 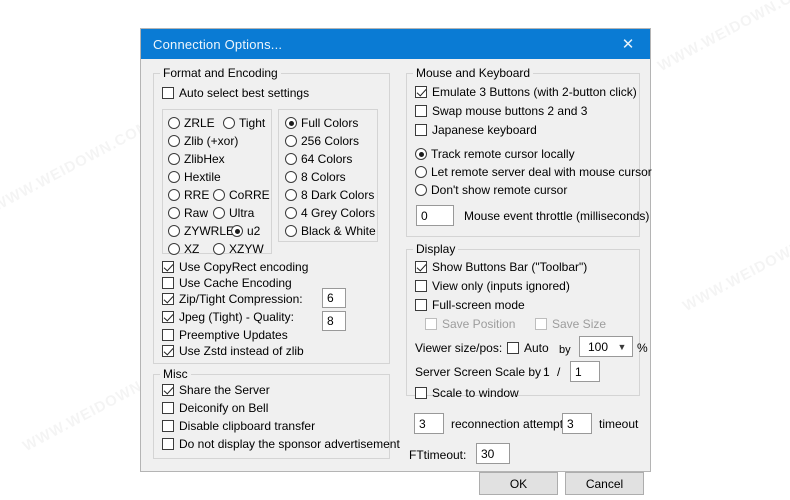 What do you see at coordinates (188, 213) in the screenshot?
I see `encoding-radio-raw: Raw` at bounding box center [188, 213].